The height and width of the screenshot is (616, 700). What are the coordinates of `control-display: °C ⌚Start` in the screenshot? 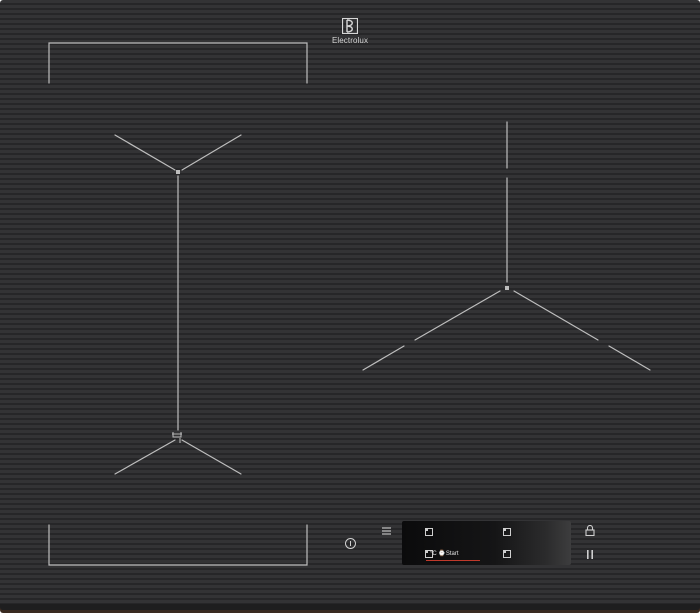 It's located at (486, 543).